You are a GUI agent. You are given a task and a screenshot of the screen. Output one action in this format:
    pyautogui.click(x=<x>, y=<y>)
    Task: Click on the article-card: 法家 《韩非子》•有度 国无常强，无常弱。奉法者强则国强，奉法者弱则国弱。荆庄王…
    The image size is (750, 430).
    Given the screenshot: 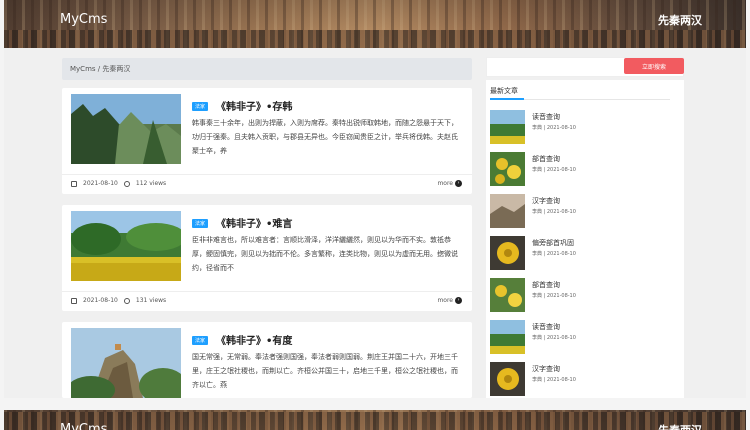 What is the action you would take?
    pyautogui.click(x=267, y=360)
    